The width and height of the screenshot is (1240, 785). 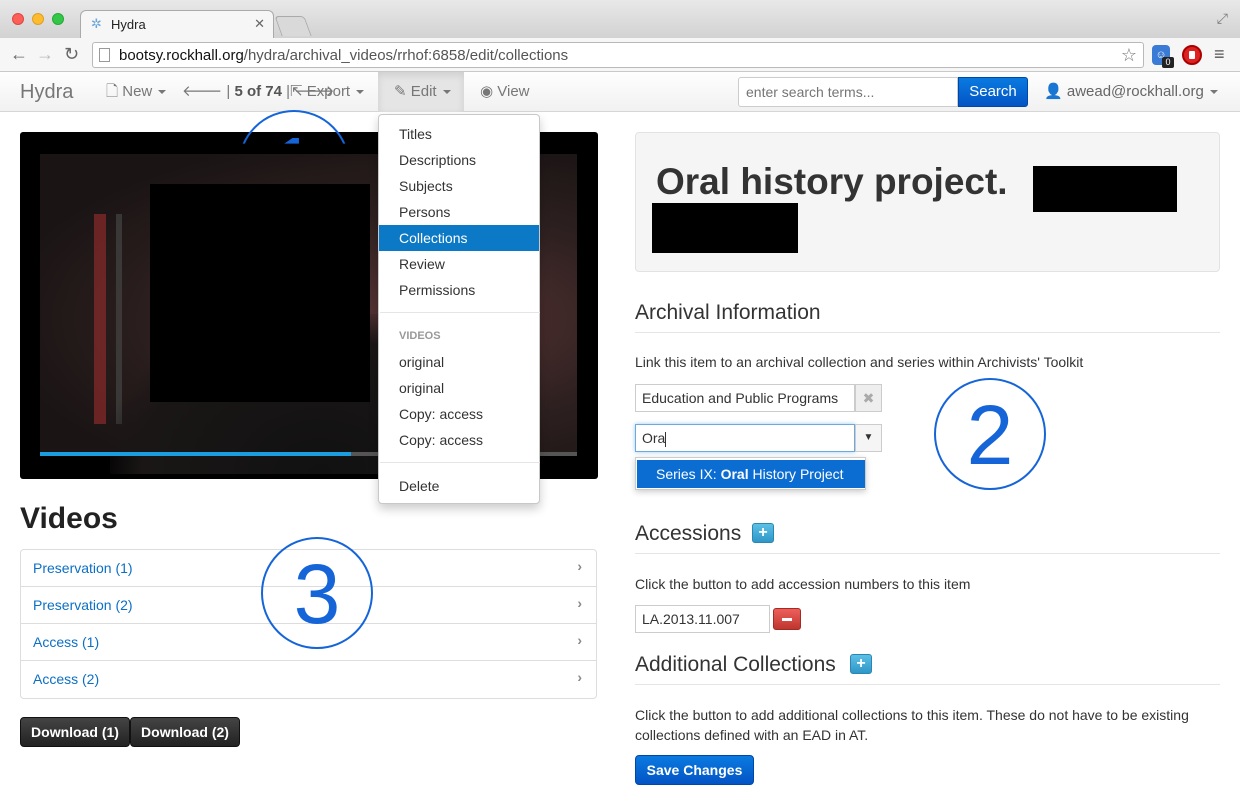 What do you see at coordinates (128, 24) in the screenshot?
I see `tab-title: Hydra` at bounding box center [128, 24].